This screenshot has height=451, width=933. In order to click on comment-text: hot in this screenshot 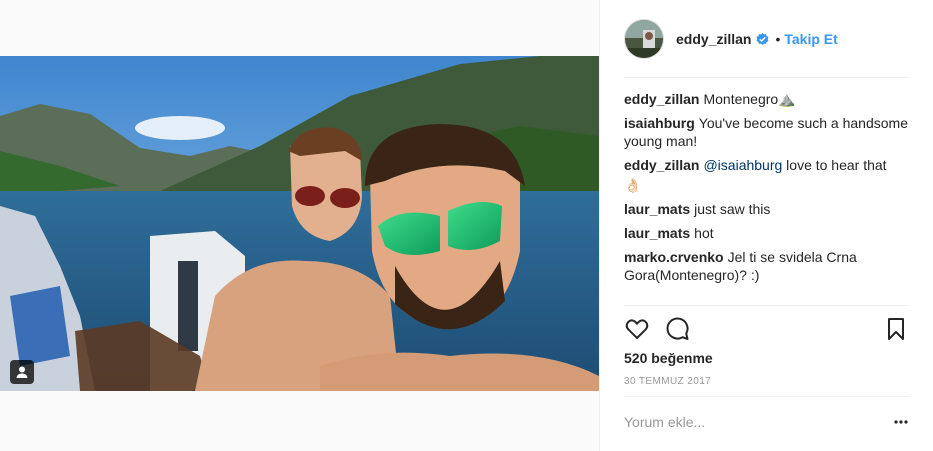, I will do `click(704, 233)`.